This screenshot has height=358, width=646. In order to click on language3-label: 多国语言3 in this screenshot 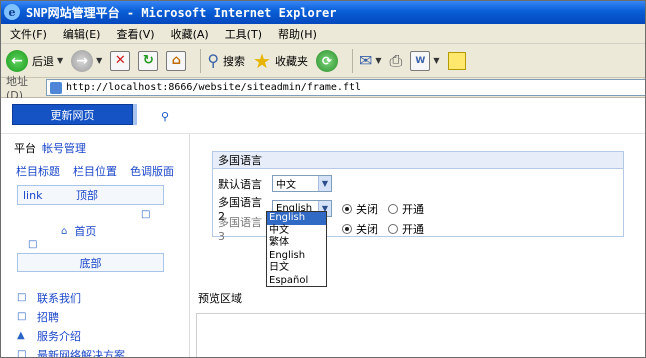, I will do `click(240, 229)`.